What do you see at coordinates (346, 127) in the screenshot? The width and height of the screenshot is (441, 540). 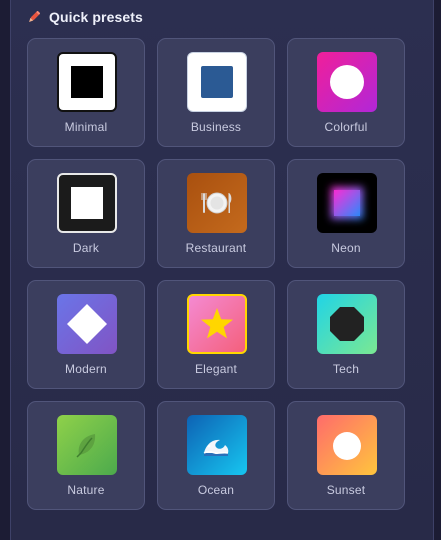 I see `preset-label: Colorful` at bounding box center [346, 127].